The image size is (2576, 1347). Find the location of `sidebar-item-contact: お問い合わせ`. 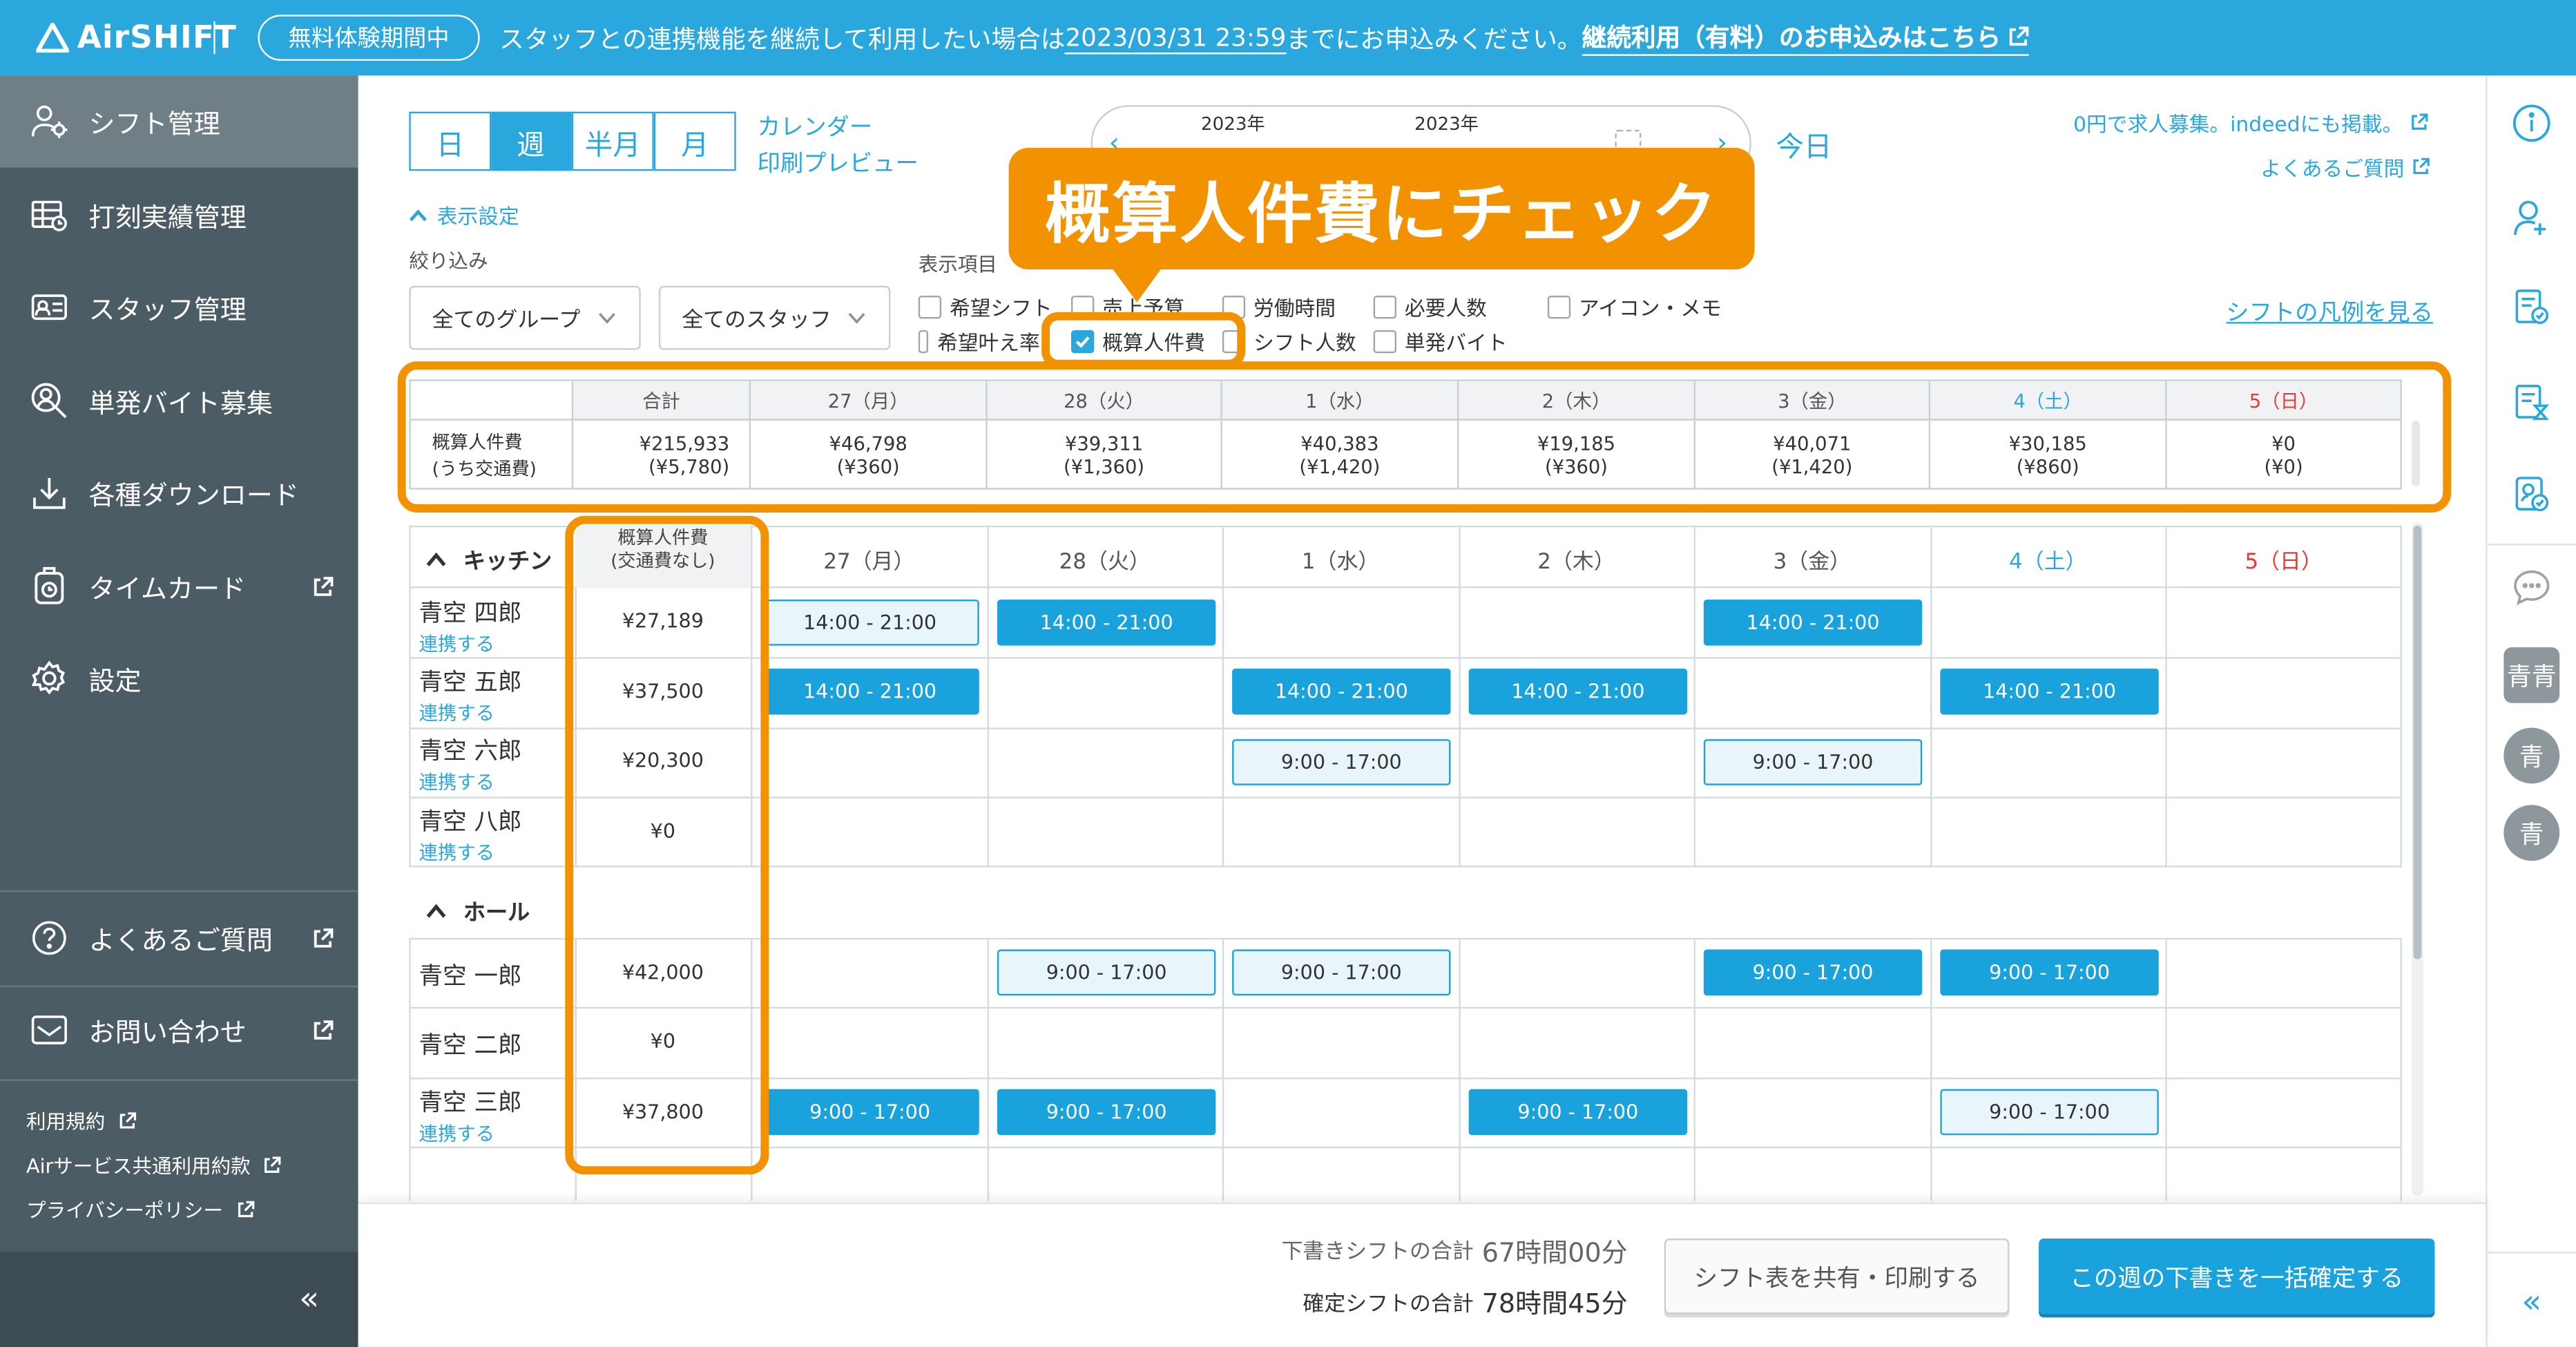

sidebar-item-contact: お問い合わせ is located at coordinates (179, 1030).